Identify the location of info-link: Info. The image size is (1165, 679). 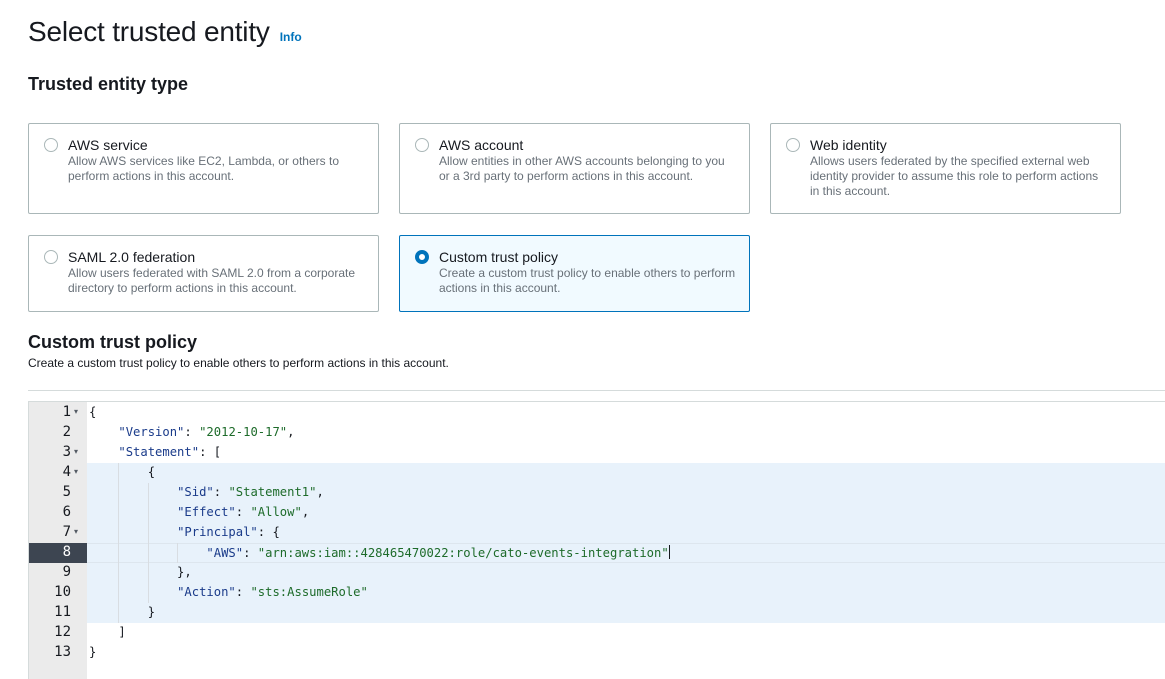
(291, 37).